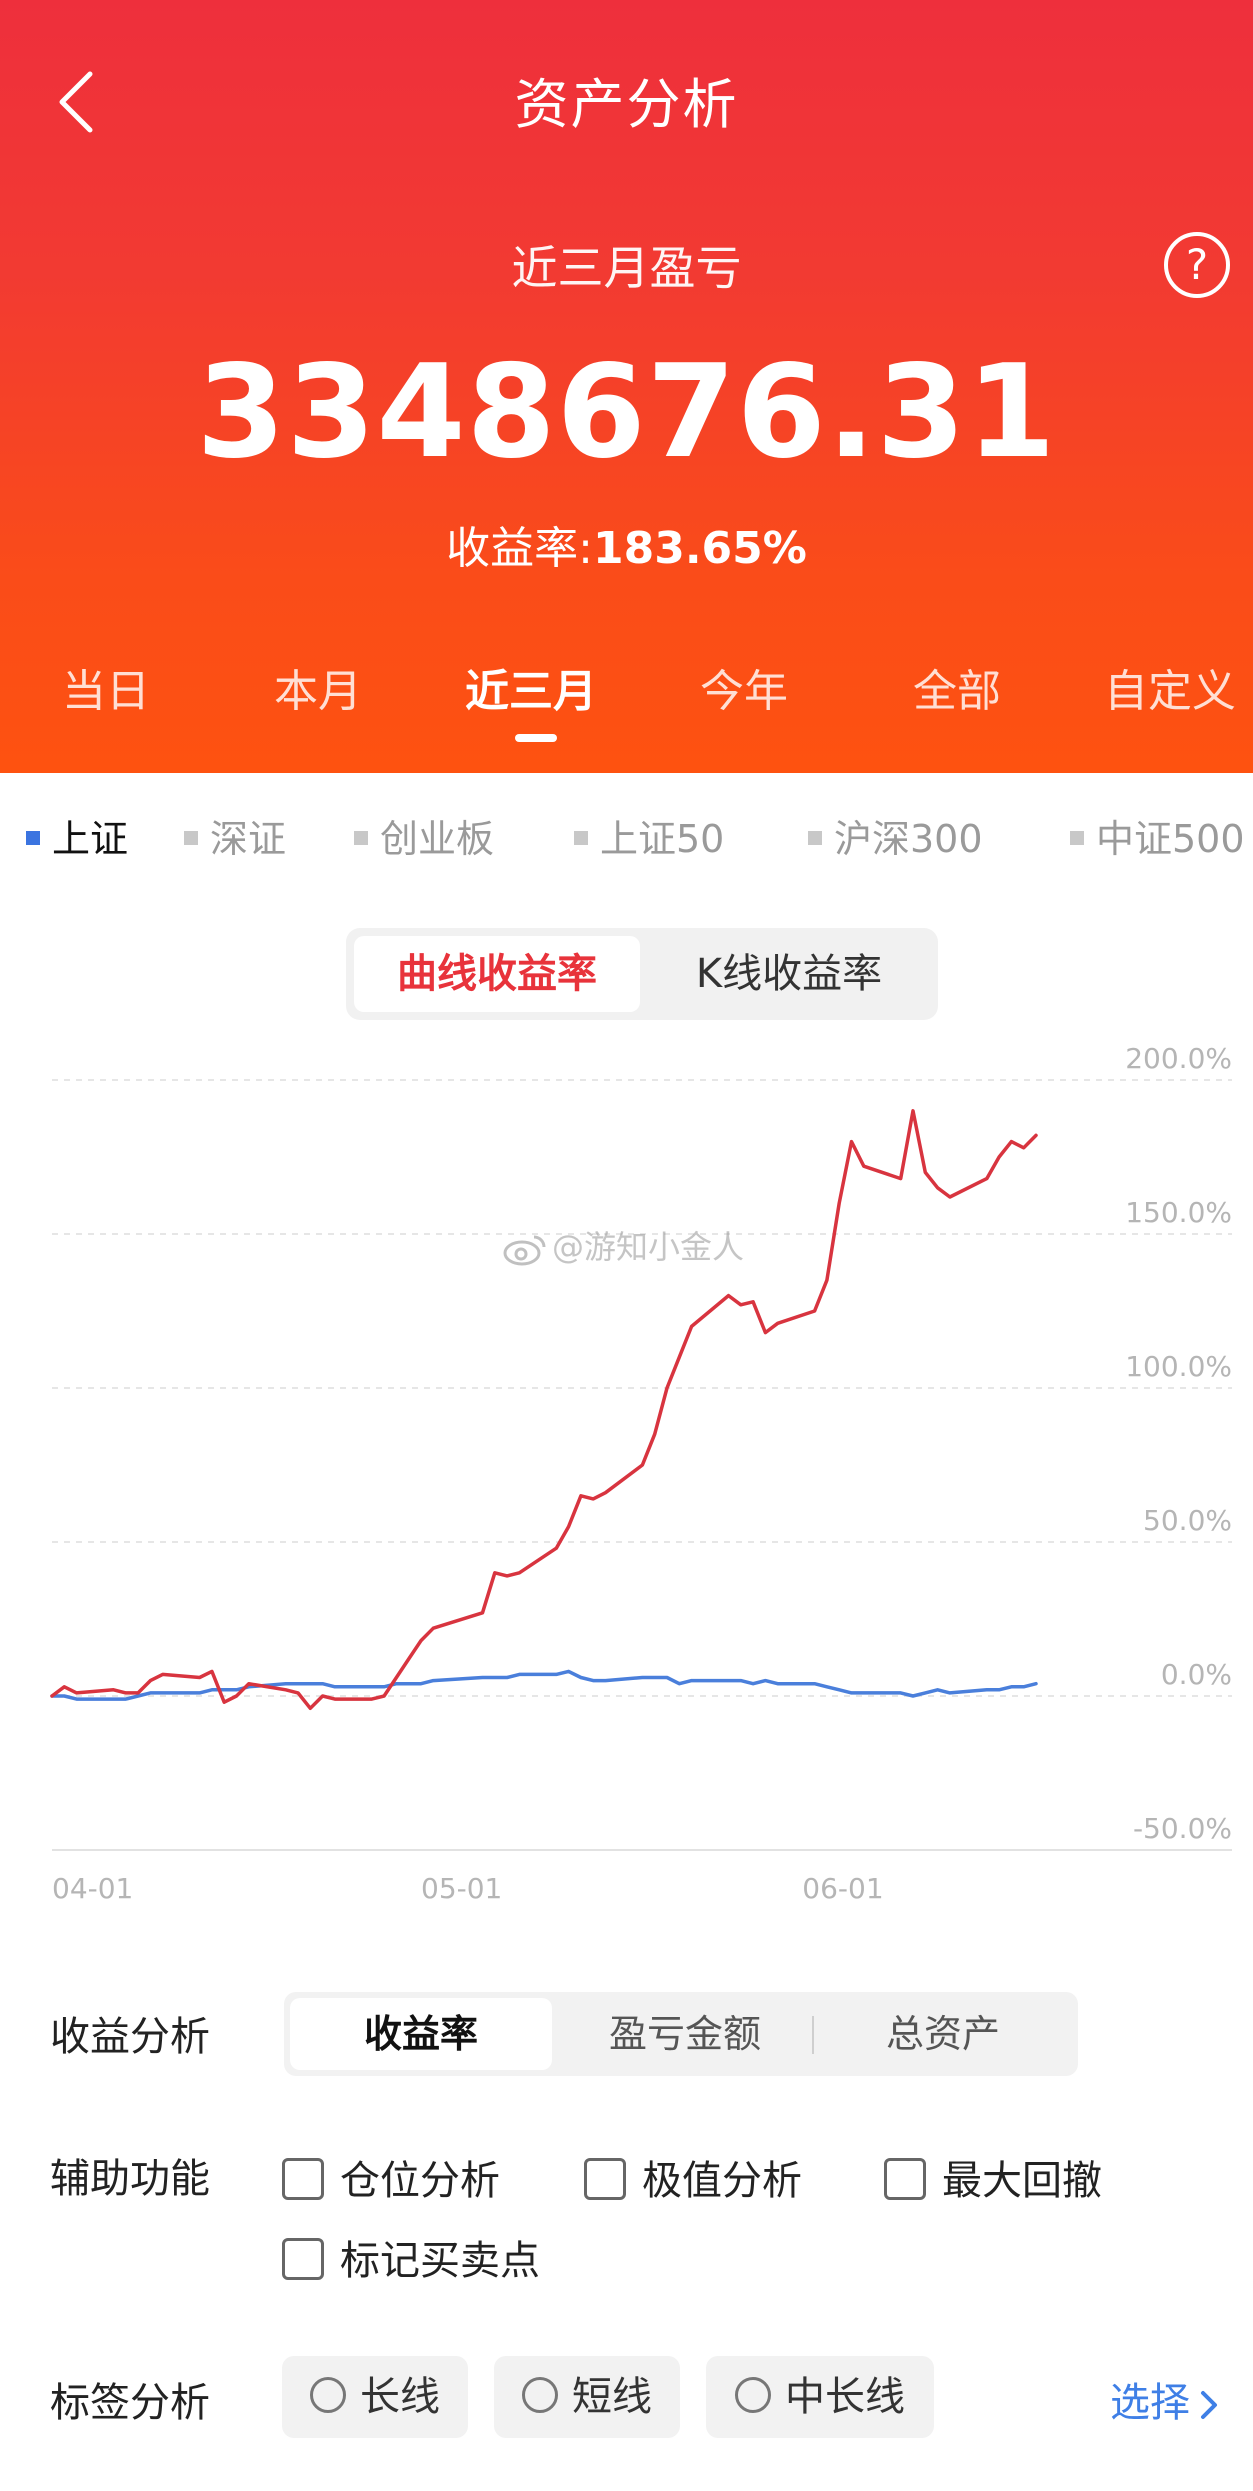 Image resolution: width=1253 pixels, height=2491 pixels. What do you see at coordinates (1178, 1212) in the screenshot?
I see `y-tick-label: 150.0%` at bounding box center [1178, 1212].